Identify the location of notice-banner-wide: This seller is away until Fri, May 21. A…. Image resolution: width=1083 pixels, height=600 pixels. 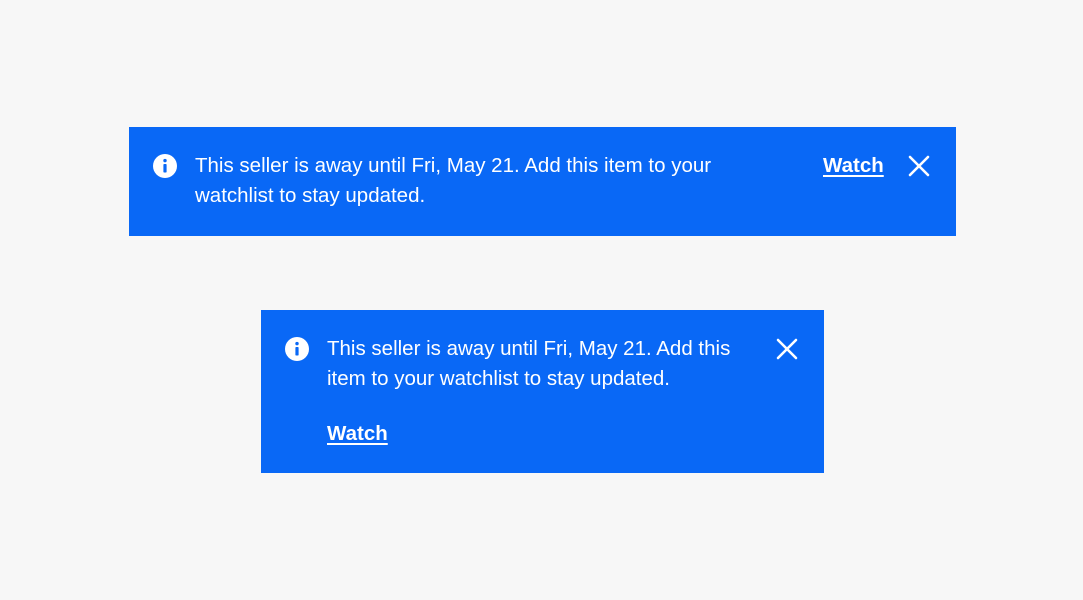
(542, 181).